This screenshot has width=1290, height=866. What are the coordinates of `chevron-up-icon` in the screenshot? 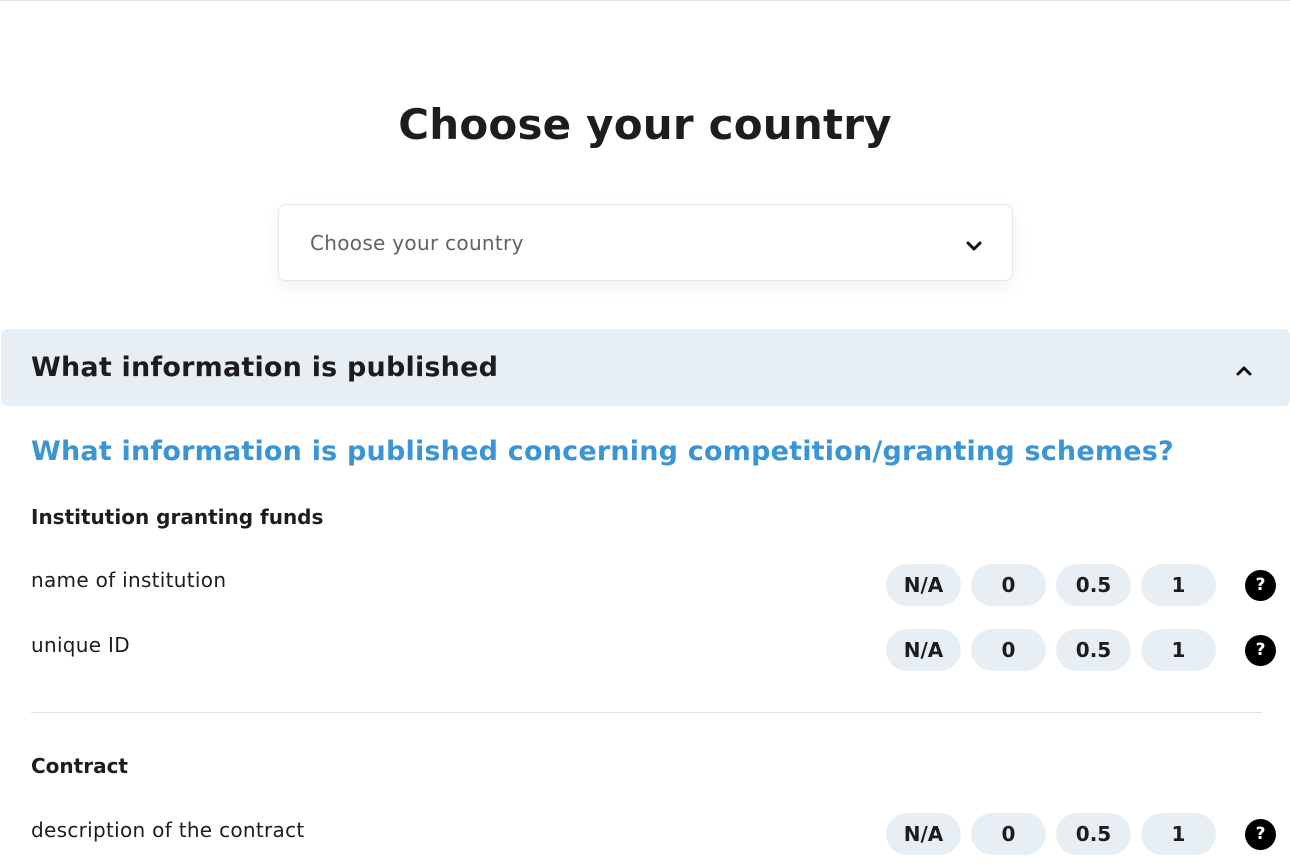 It's located at (1244, 368).